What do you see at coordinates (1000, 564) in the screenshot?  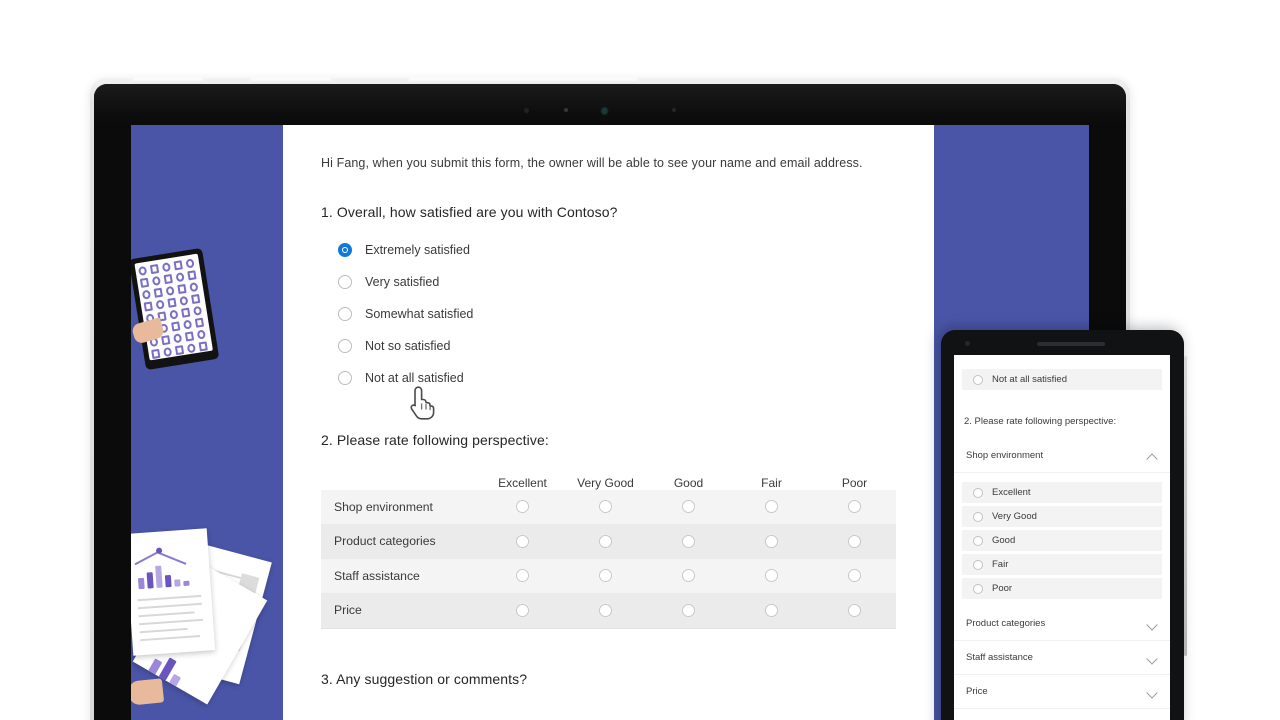 I see `phone-rating-option-label: Fair` at bounding box center [1000, 564].